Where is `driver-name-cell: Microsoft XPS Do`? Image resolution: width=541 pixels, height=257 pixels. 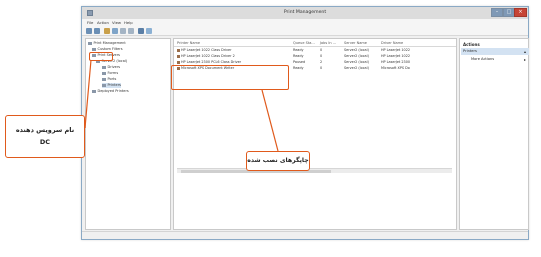
driver-name-cell: Microsoft XPS Do is located at coordinates (395, 68).